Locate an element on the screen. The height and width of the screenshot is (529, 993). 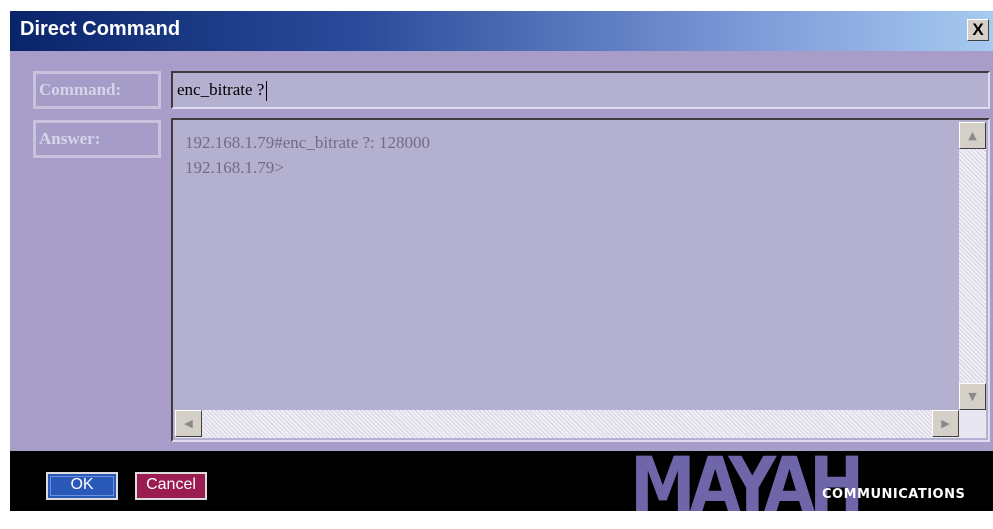
scroll-right-icon: ▶ is located at coordinates (945, 423).